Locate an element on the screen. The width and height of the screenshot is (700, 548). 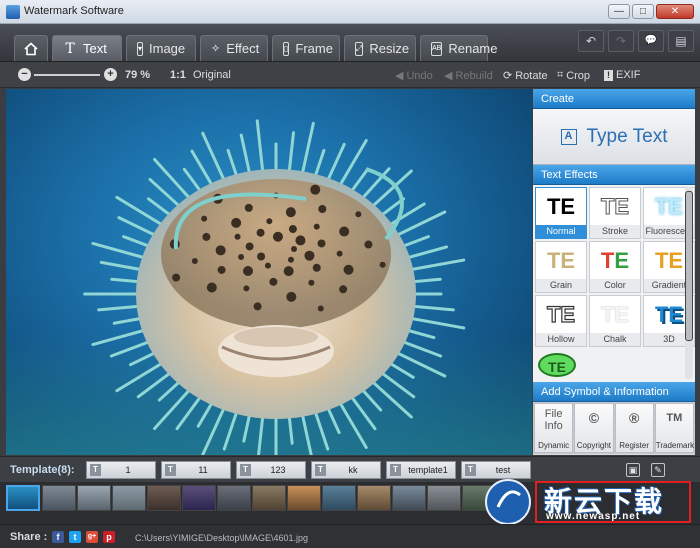
symbol-dynamic: File Info Dynamic is located at coordinates (554, 428).